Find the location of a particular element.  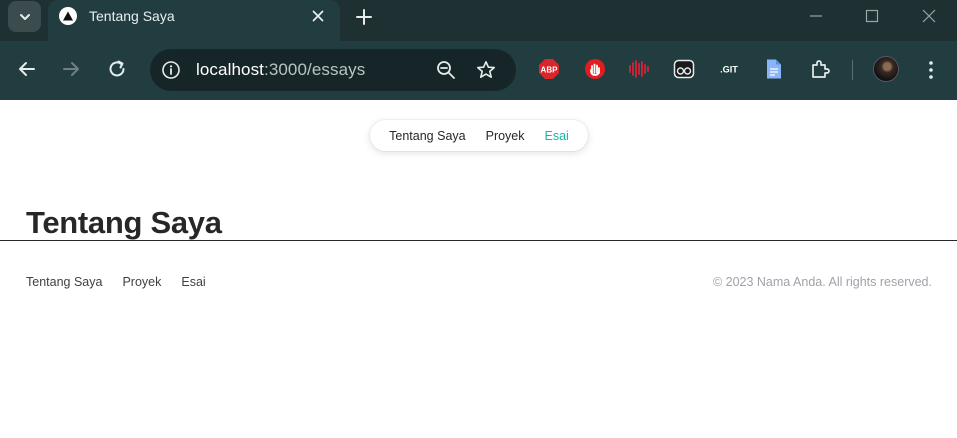

forward-arrow-icon is located at coordinates (71, 69).